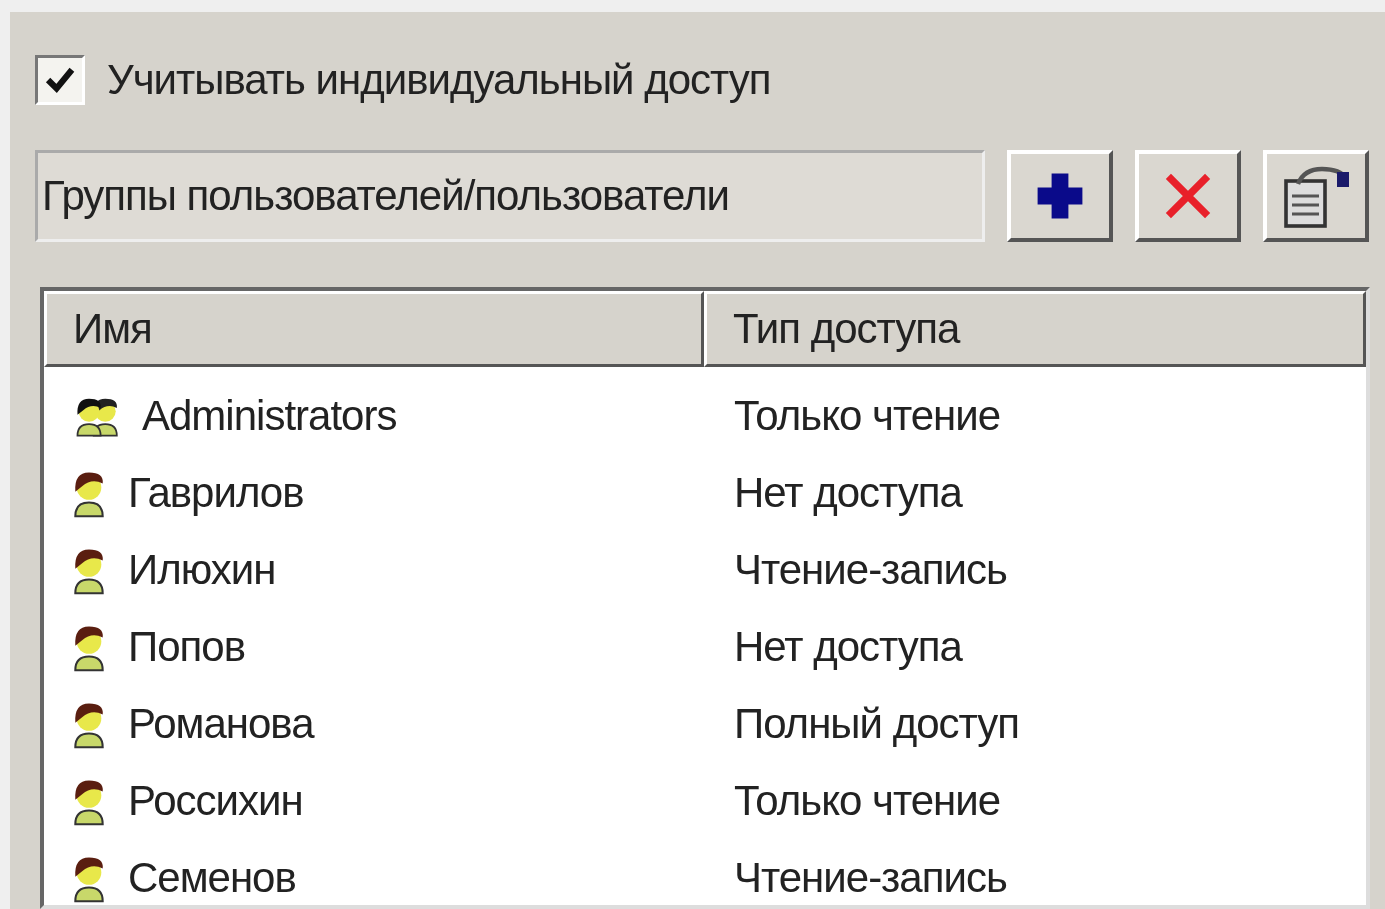 Image resolution: width=1385 pixels, height=909 pixels. Describe the element at coordinates (215, 800) in the screenshot. I see `name-cell: Россихин` at that location.